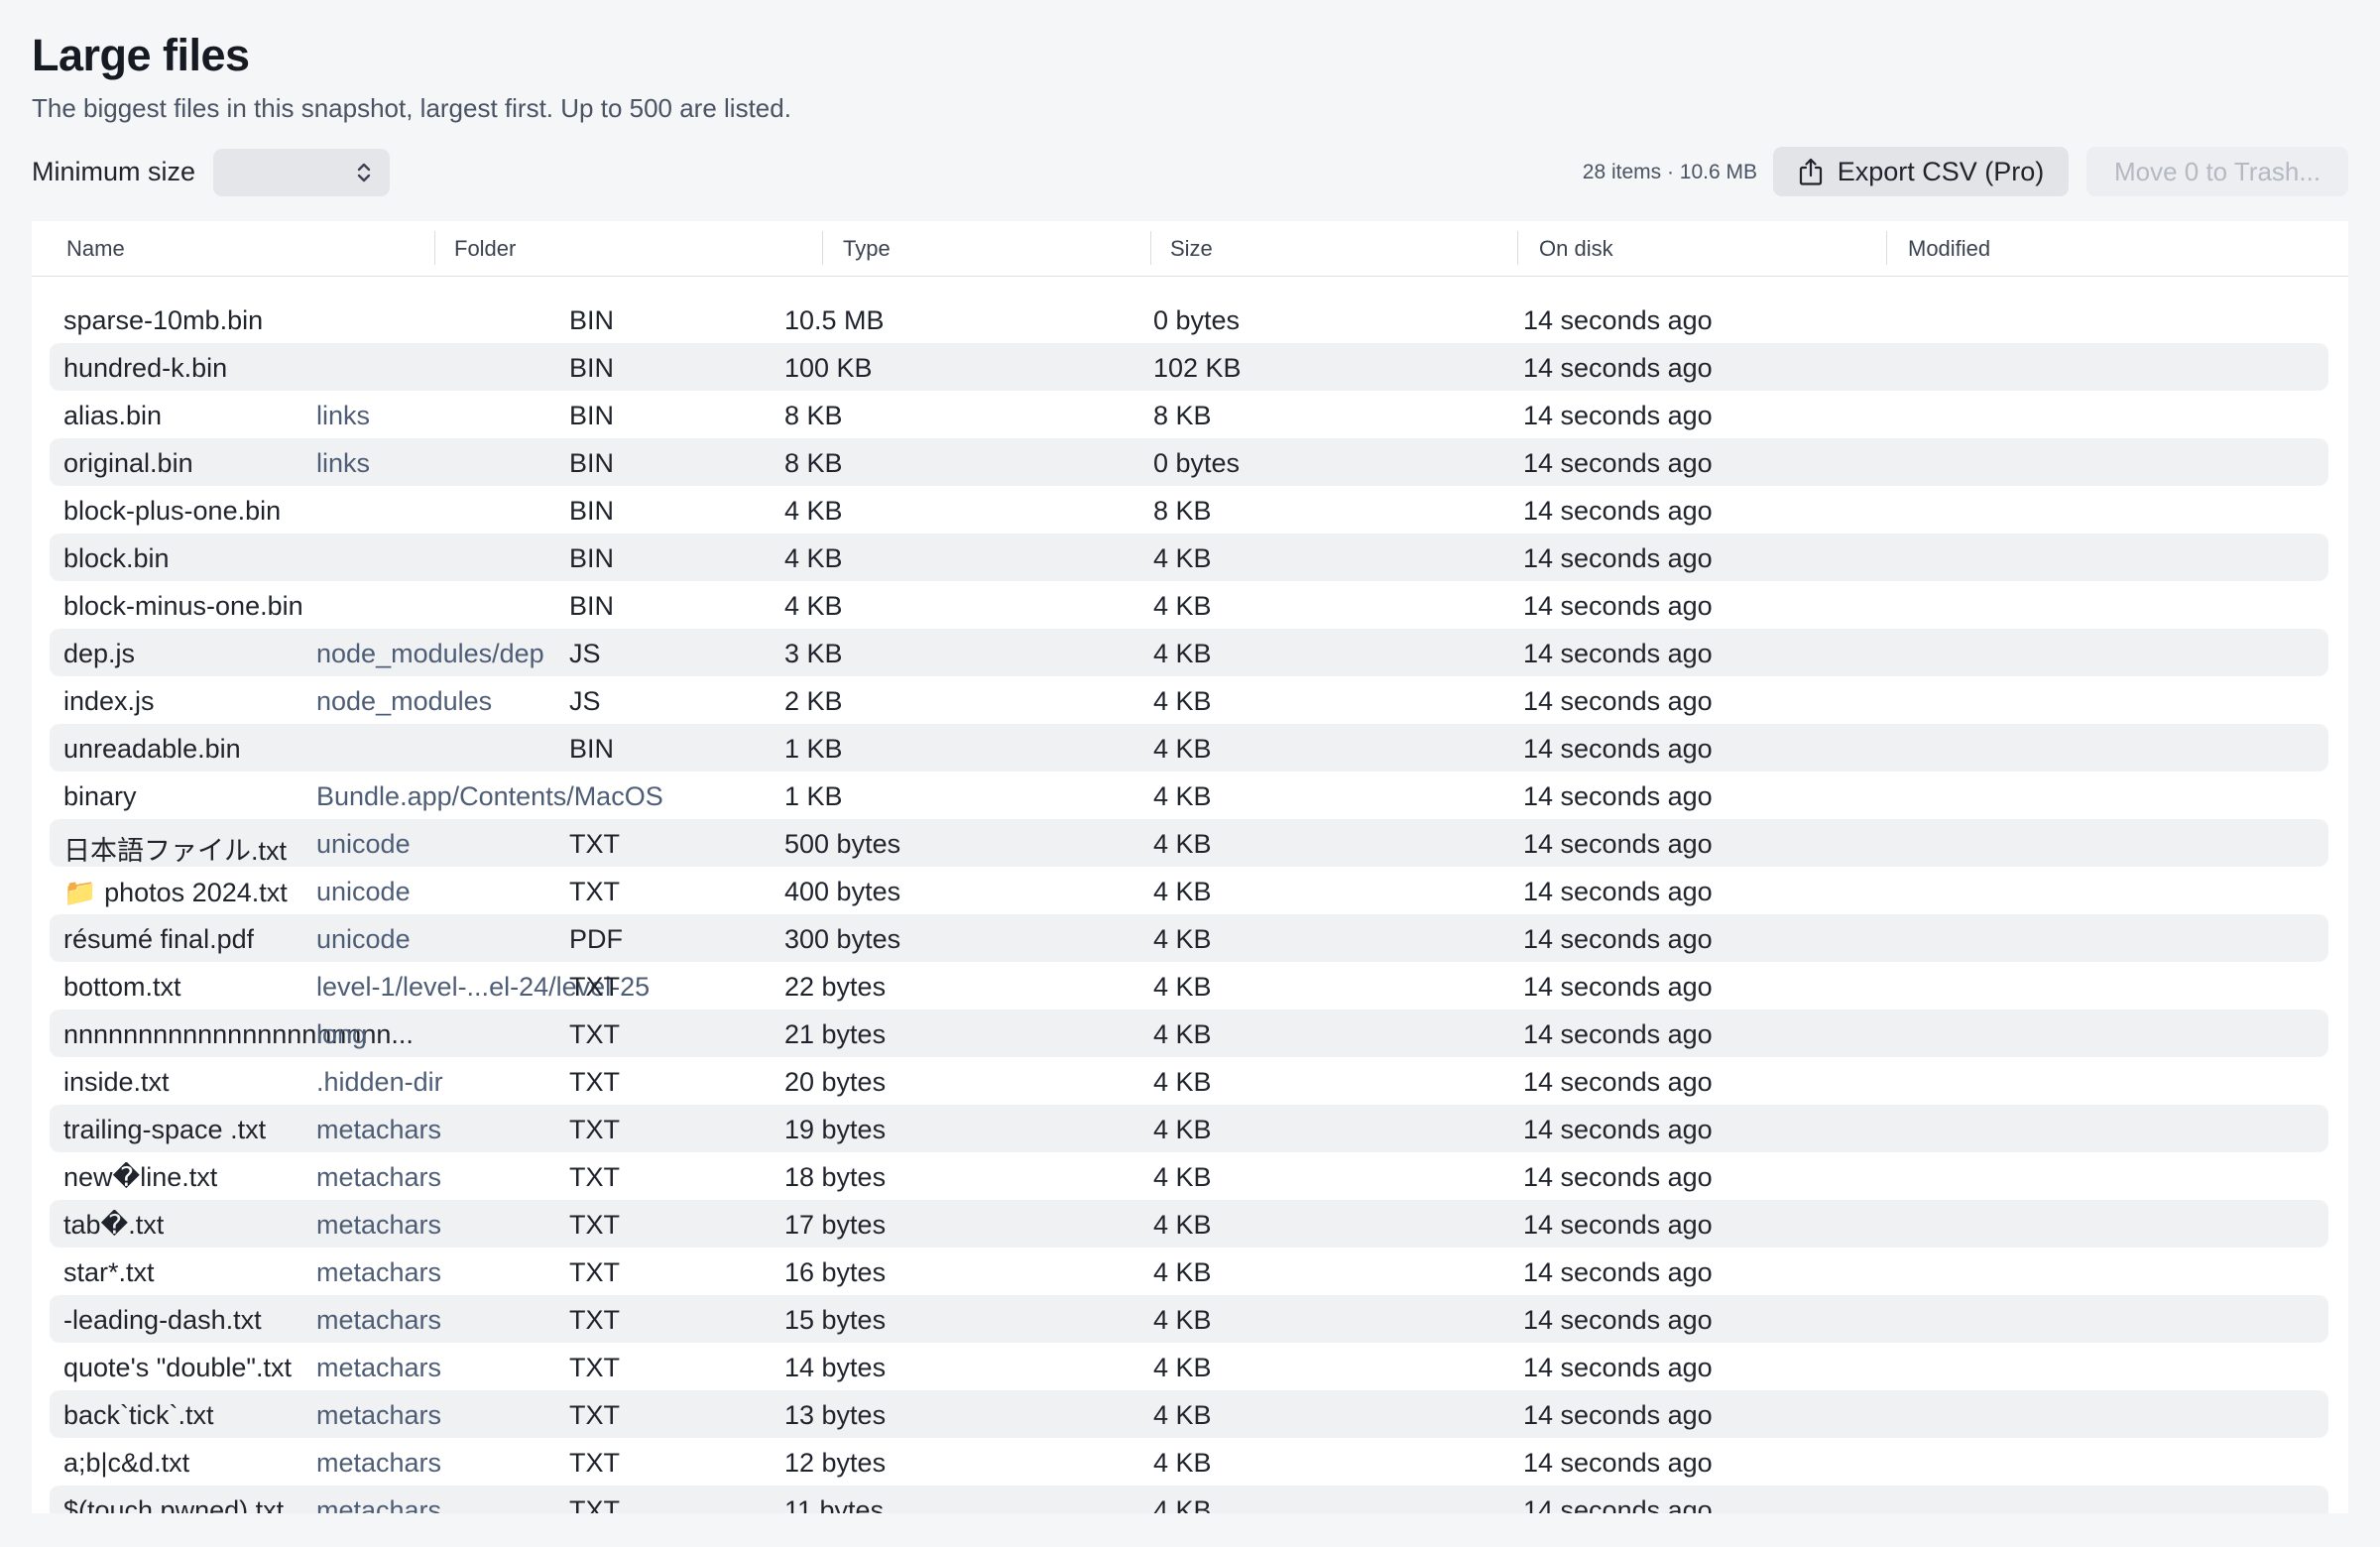 The width and height of the screenshot is (2380, 1547). What do you see at coordinates (109, 701) in the screenshot?
I see `file-name: index.js` at bounding box center [109, 701].